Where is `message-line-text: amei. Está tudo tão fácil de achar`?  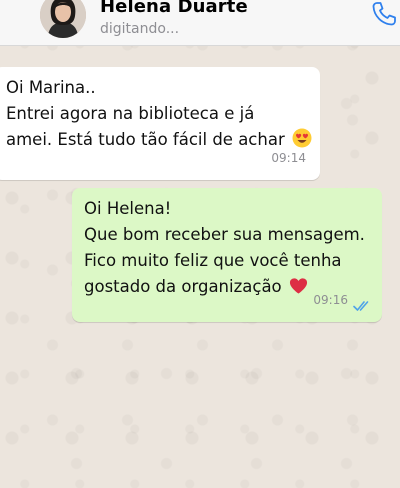
message-line-text: amei. Está tudo tão fácil de achar is located at coordinates (145, 139).